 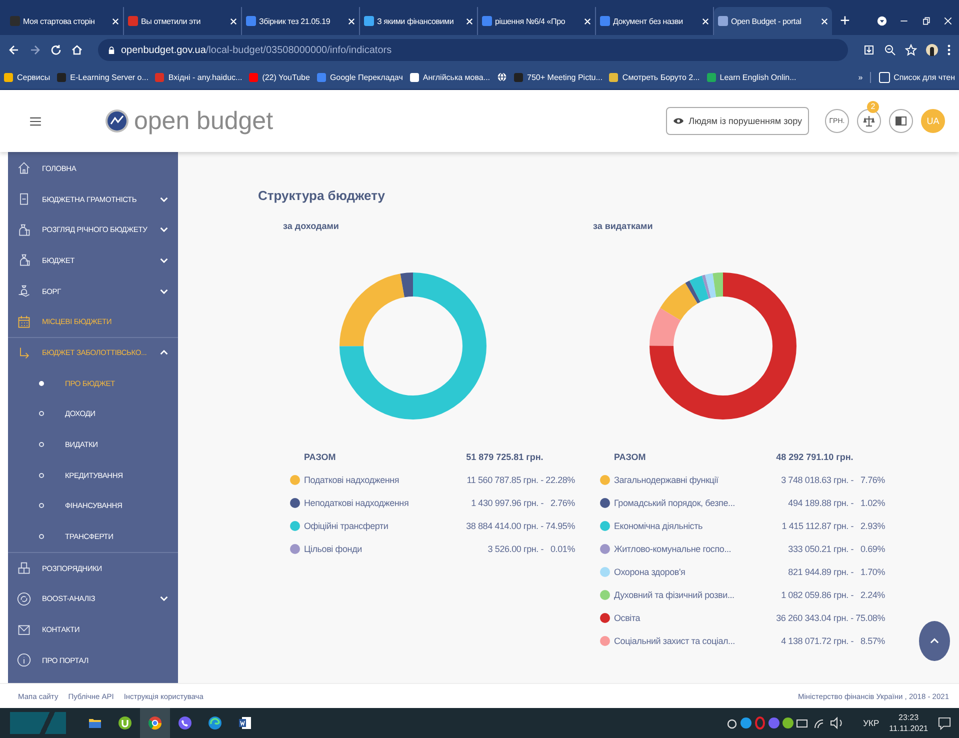 What do you see at coordinates (473, 50) in the screenshot?
I see `address-field: openbudget.gov.ua/local-budget/03508000000/info/indicators` at bounding box center [473, 50].